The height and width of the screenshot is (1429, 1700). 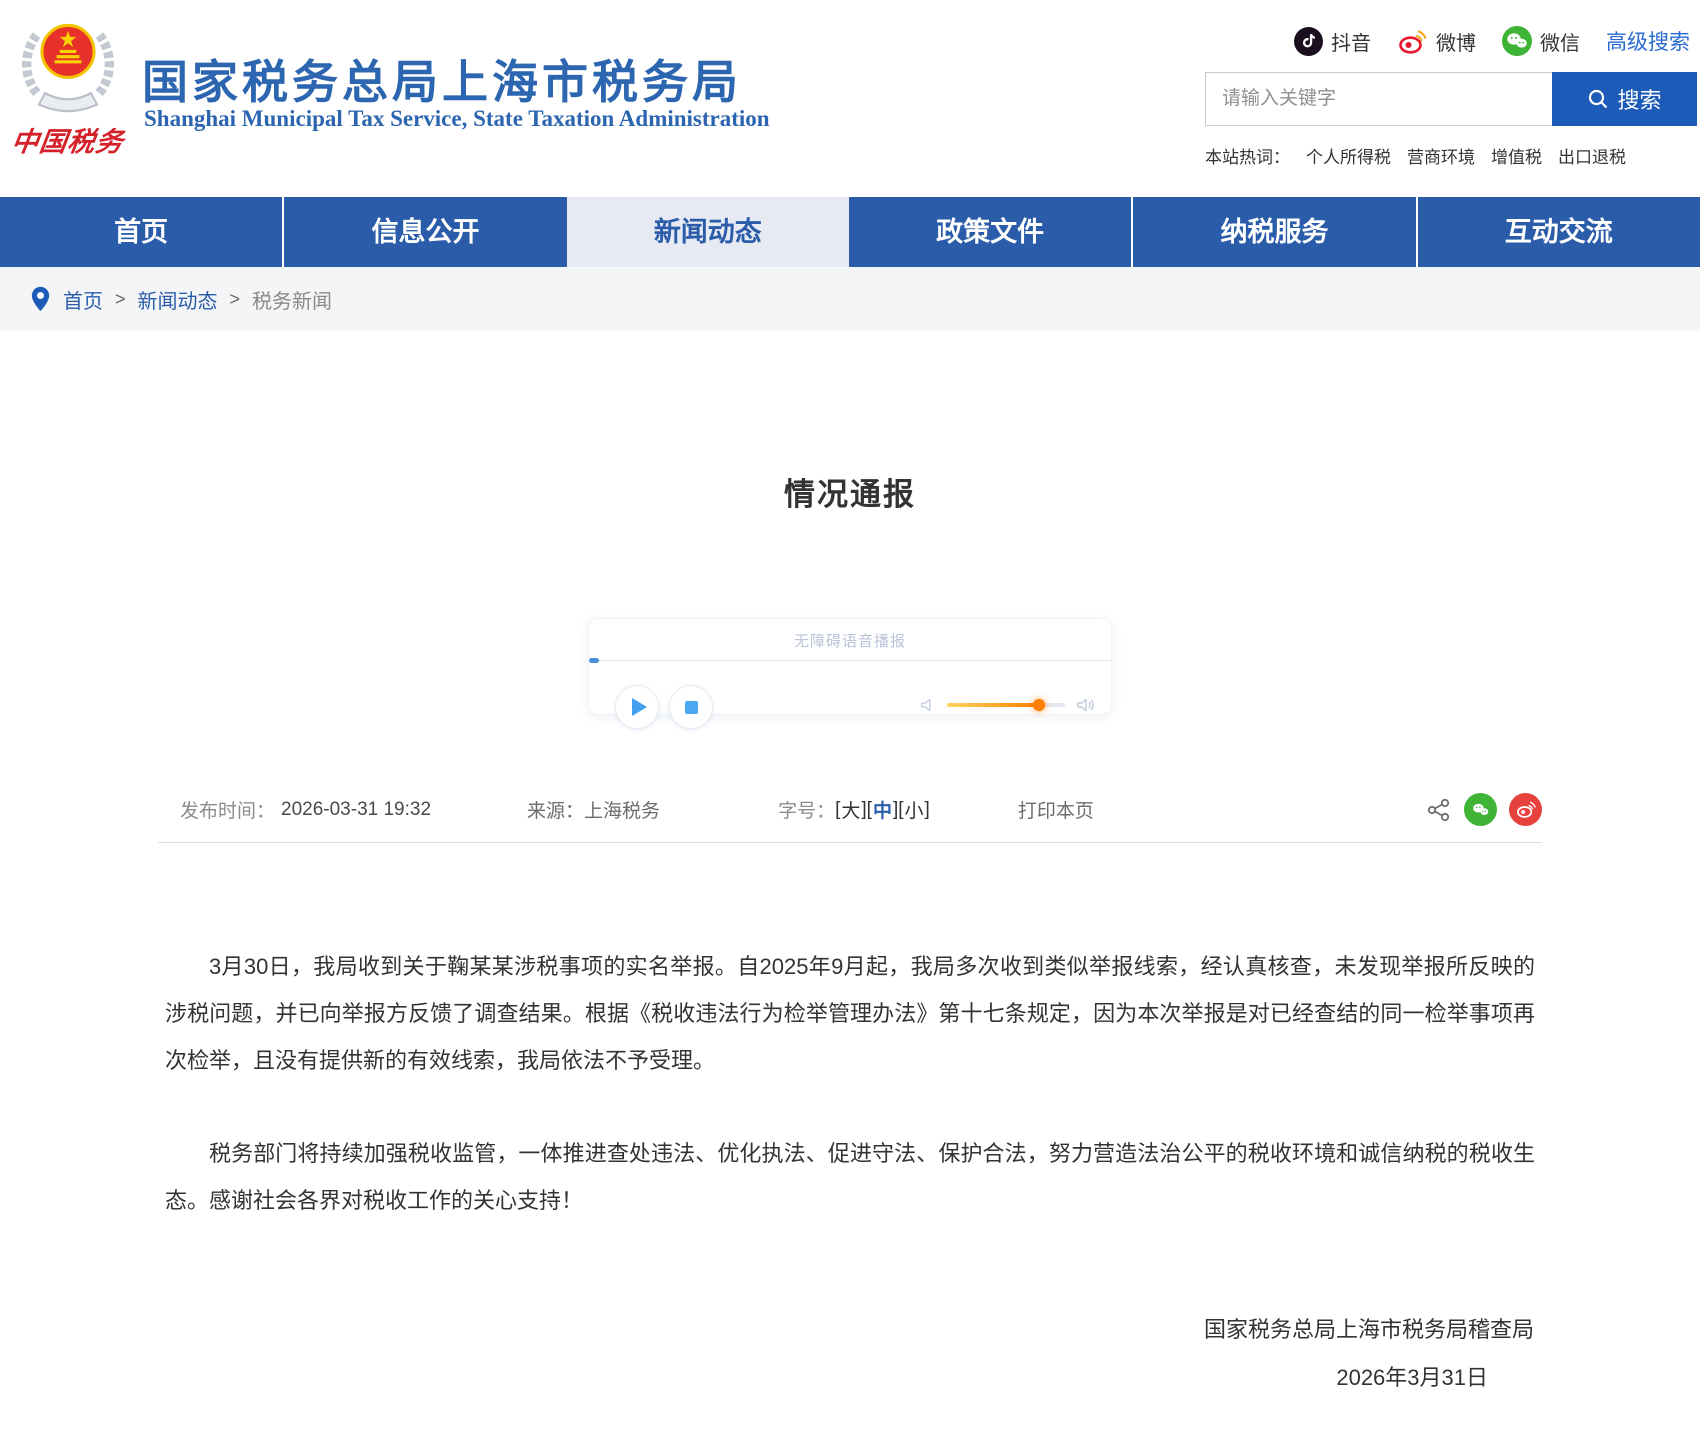 What do you see at coordinates (67, 142) in the screenshot?
I see `logo-caption: 中国税务` at bounding box center [67, 142].